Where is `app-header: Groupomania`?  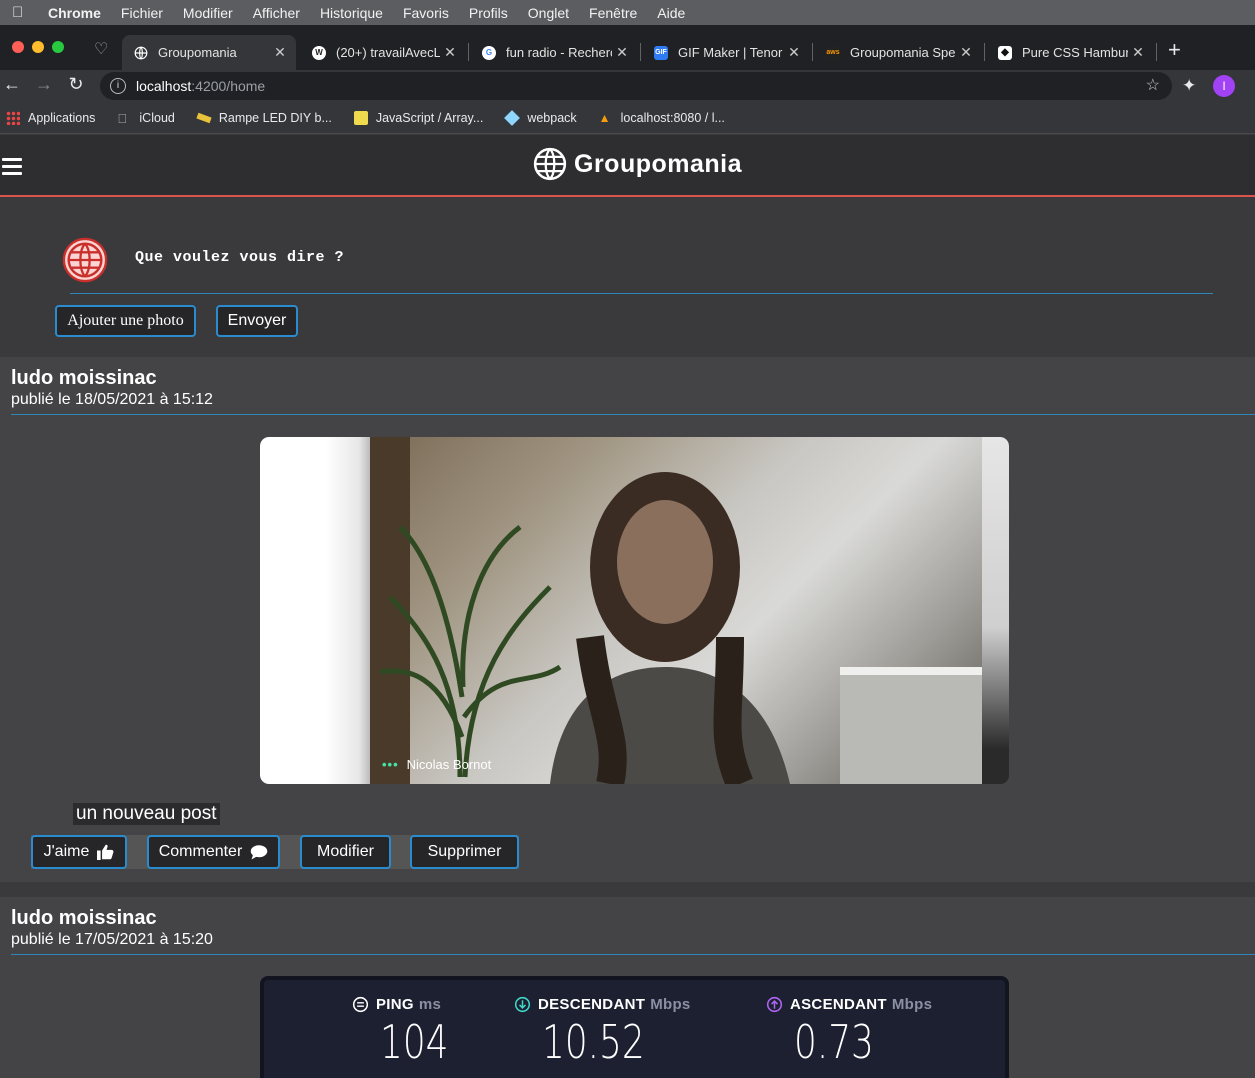 app-header: Groupomania is located at coordinates (627, 166).